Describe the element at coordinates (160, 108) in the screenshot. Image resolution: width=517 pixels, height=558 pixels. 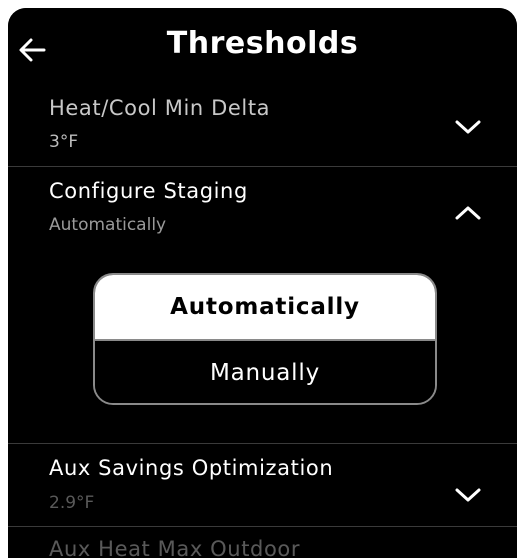
I see `setting-label: Heat/Cool Min Delta` at that location.